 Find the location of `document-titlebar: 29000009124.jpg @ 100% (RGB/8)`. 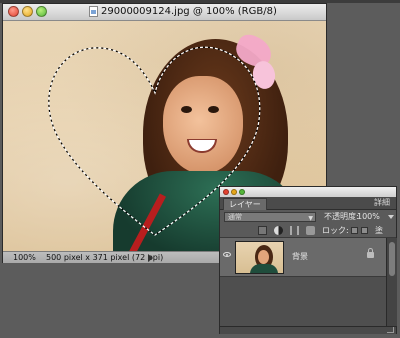

document-titlebar: 29000009124.jpg @ 100% (RGB/8) is located at coordinates (164, 12).